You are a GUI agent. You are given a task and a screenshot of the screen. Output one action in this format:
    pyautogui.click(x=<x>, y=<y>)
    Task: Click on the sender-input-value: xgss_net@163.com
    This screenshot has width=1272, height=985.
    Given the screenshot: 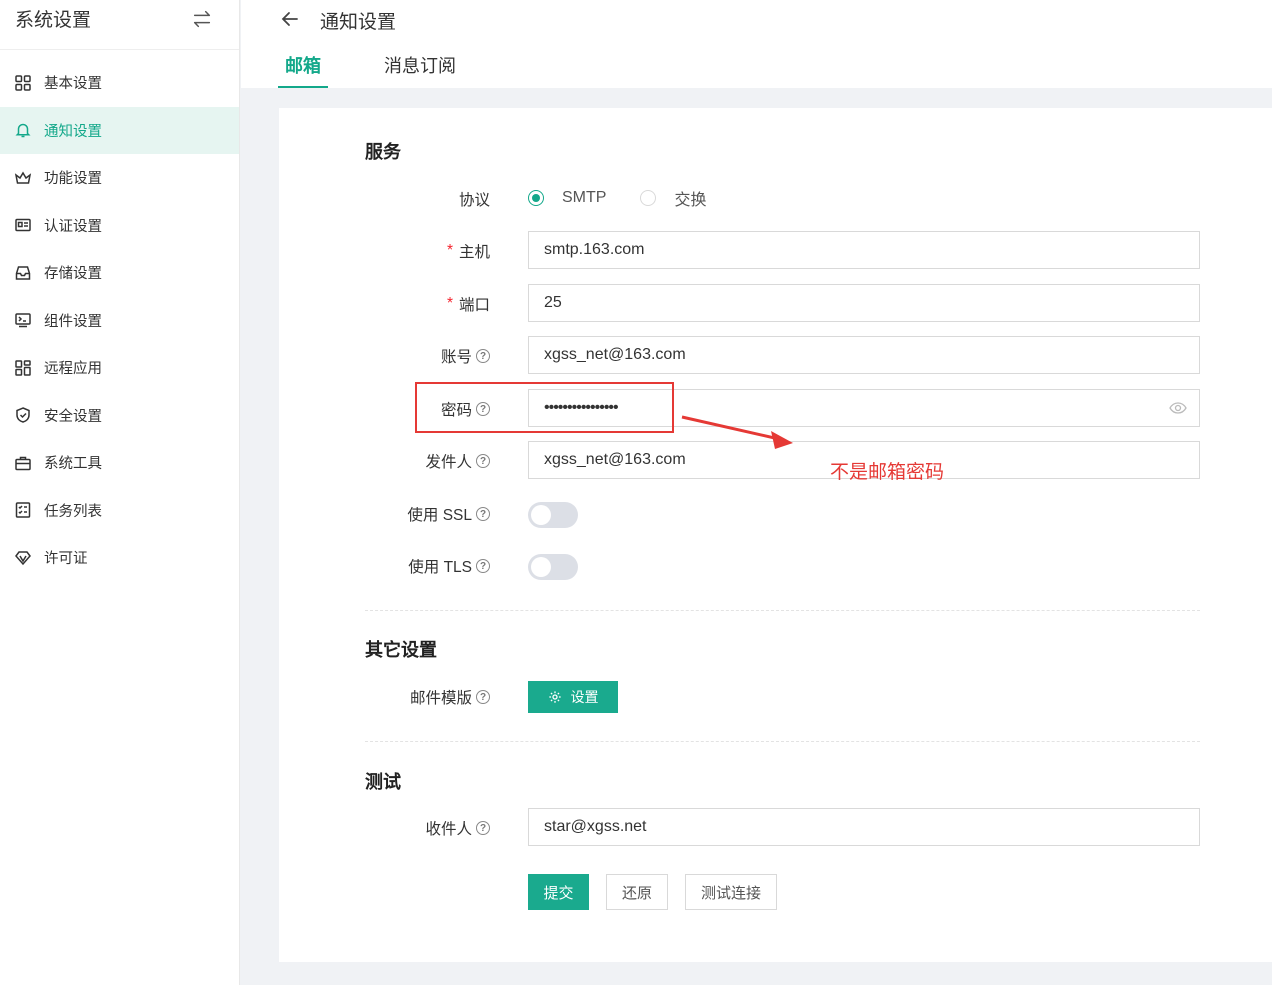 What is the action you would take?
    pyautogui.click(x=615, y=459)
    